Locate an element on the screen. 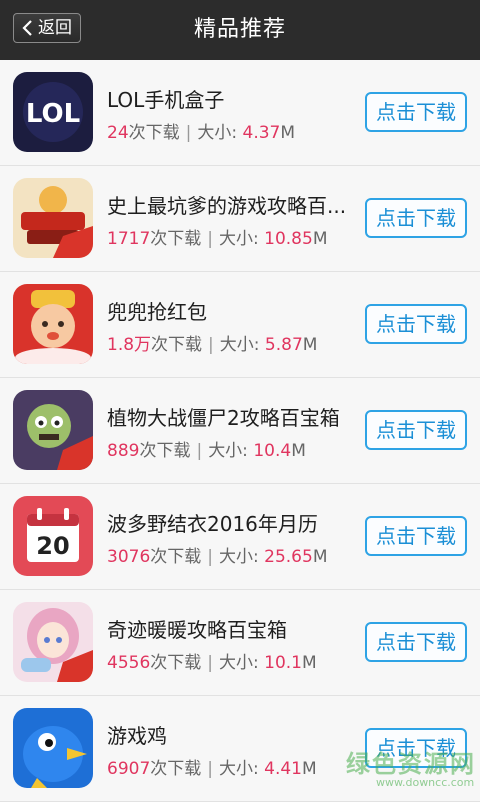 The height and width of the screenshot is (802, 480). app-name: 奇迹暖暖攻略百宝箱 is located at coordinates (197, 630).